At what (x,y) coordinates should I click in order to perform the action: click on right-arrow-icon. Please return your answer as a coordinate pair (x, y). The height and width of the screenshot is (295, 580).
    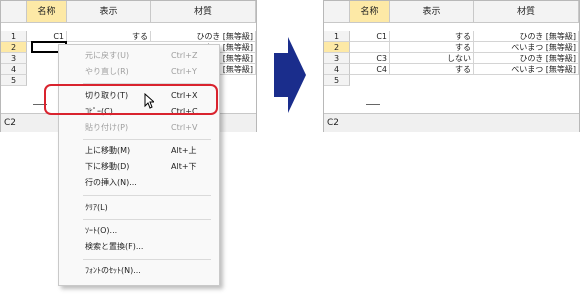
    Looking at the image, I should click on (290, 75).